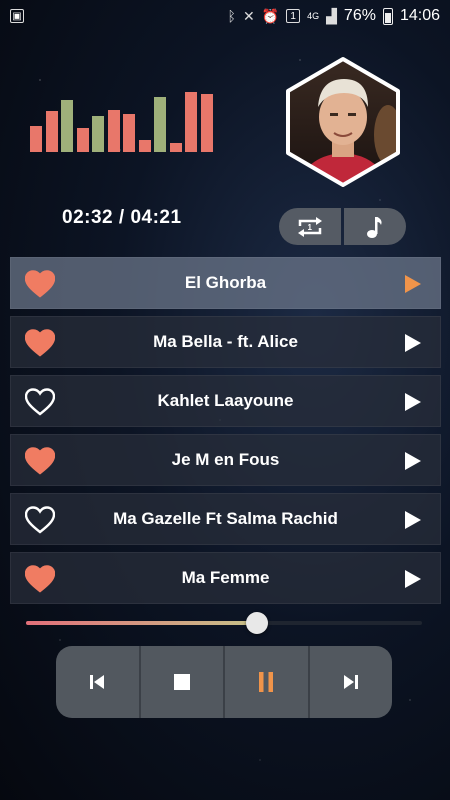 This screenshot has width=450, height=800. I want to click on notification-badge: 1, so click(293, 16).